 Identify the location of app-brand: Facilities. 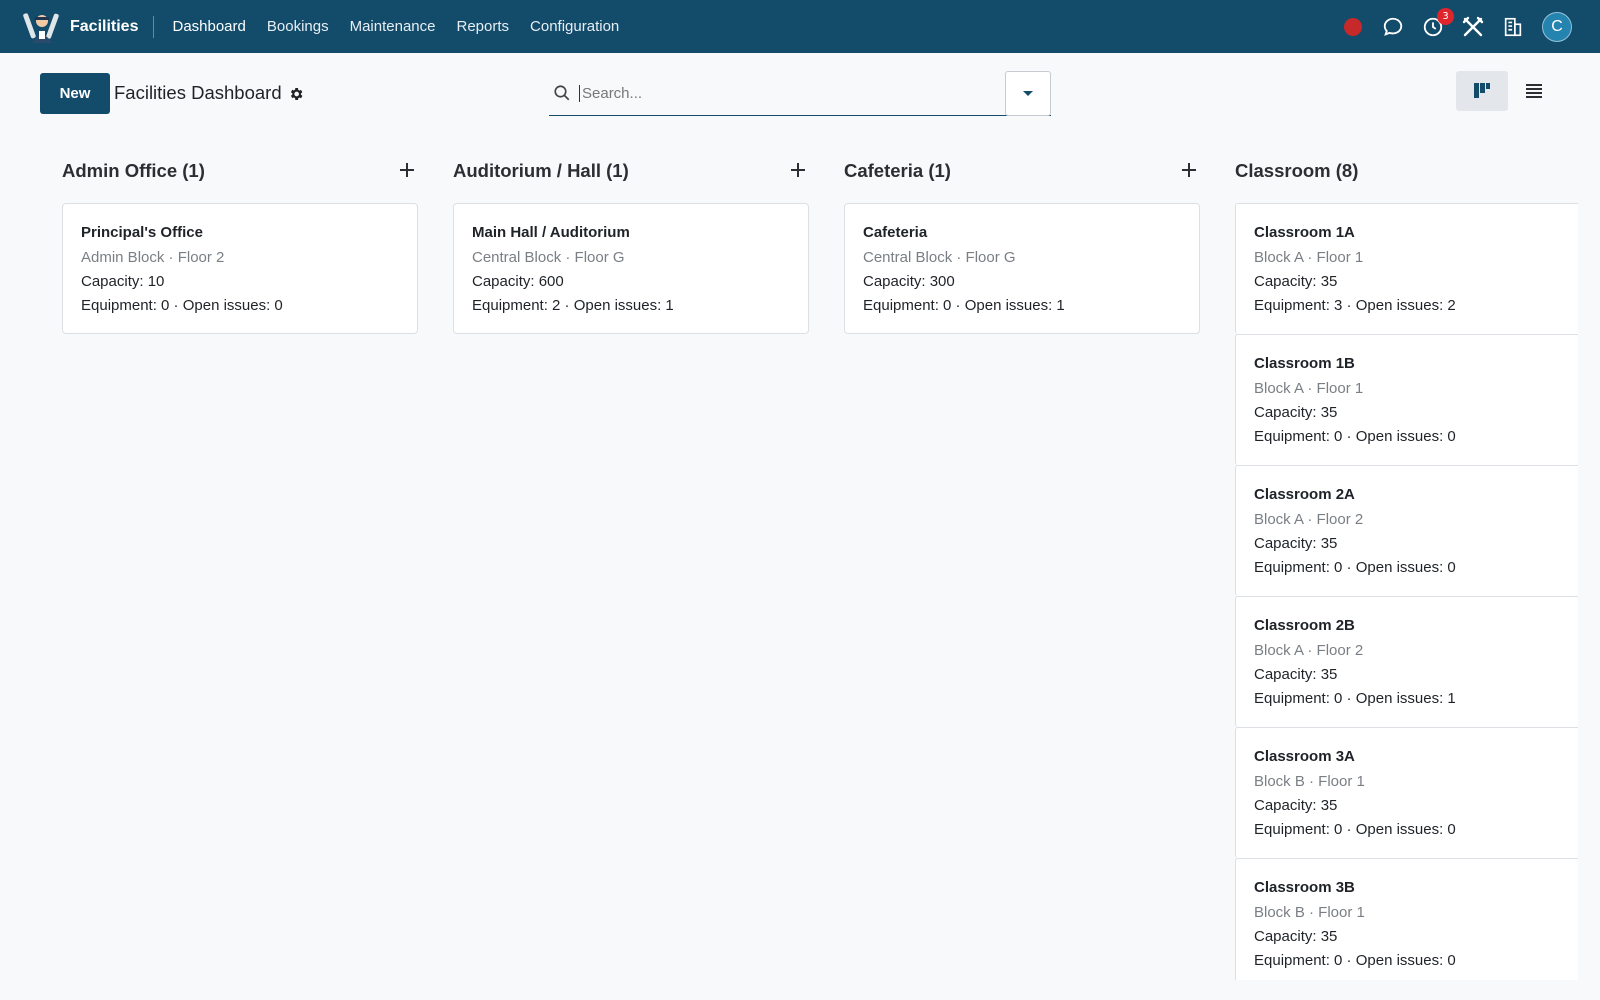
(77, 26).